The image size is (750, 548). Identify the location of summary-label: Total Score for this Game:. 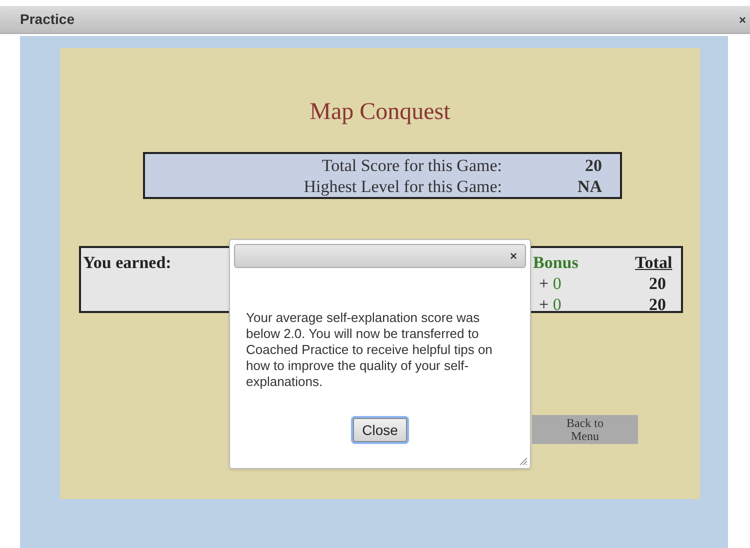
(411, 165).